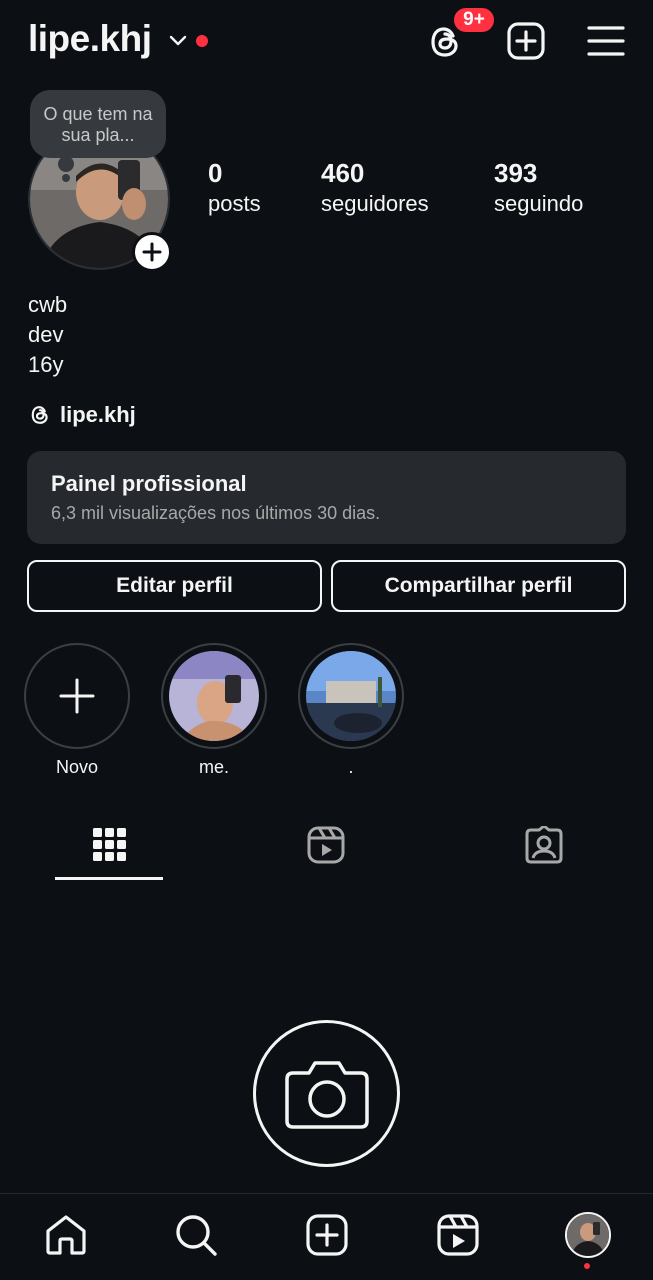 This screenshot has height=1280, width=653. I want to click on highlight-dot-cover, so click(351, 696).